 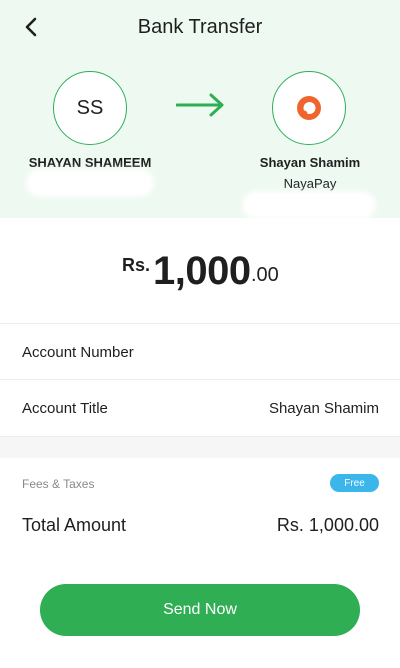 I want to click on amount-whole: 1,000, so click(x=202, y=271).